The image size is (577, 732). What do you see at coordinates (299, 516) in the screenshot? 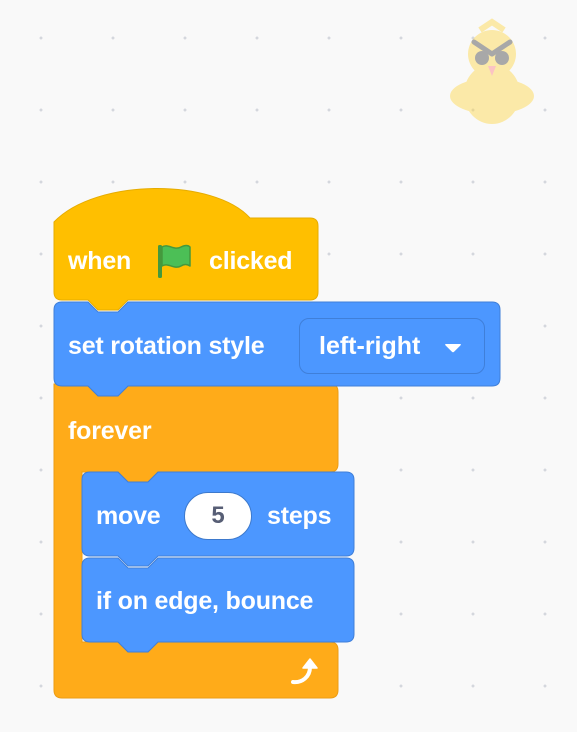
I see `steps-label: steps` at bounding box center [299, 516].